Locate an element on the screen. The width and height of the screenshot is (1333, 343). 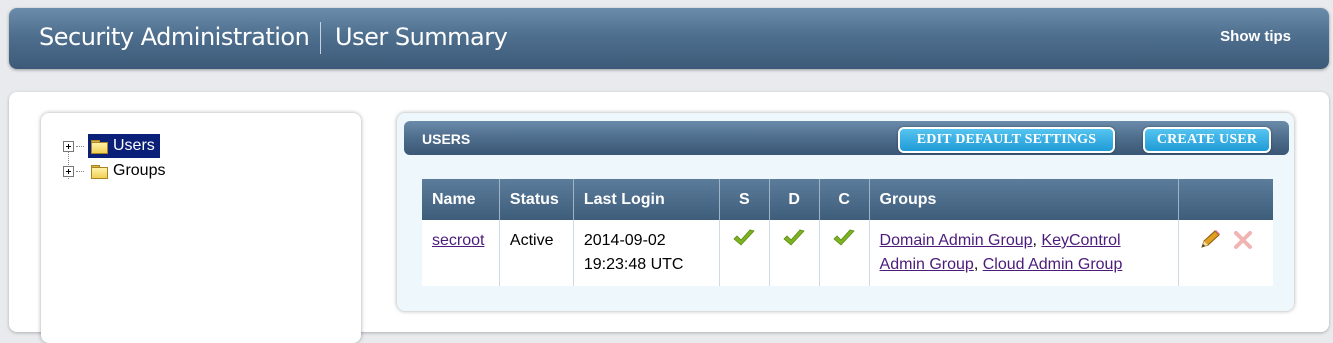
tree-node-users: Users is located at coordinates (111, 146).